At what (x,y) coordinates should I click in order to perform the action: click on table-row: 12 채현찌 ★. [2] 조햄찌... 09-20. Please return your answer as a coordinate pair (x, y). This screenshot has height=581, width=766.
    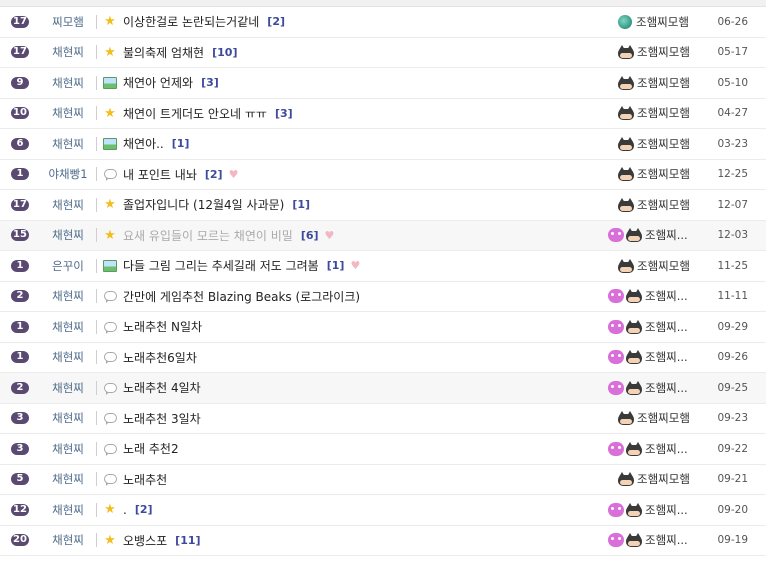
    Looking at the image, I should click on (383, 510).